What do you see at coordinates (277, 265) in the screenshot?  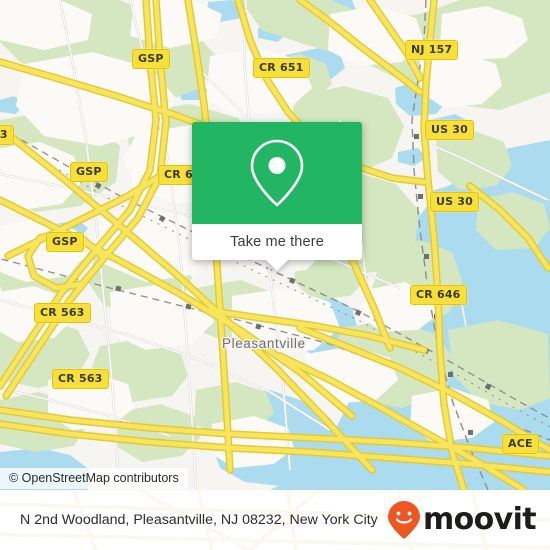 I see `popup-pointer-tail` at bounding box center [277, 265].